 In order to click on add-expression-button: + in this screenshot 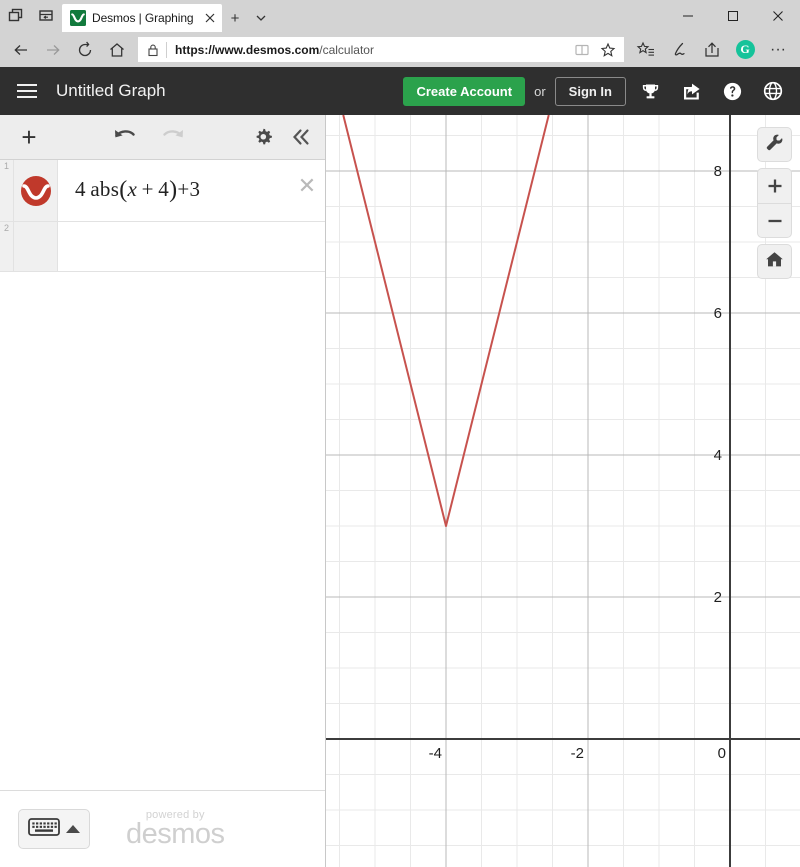, I will do `click(29, 137)`.